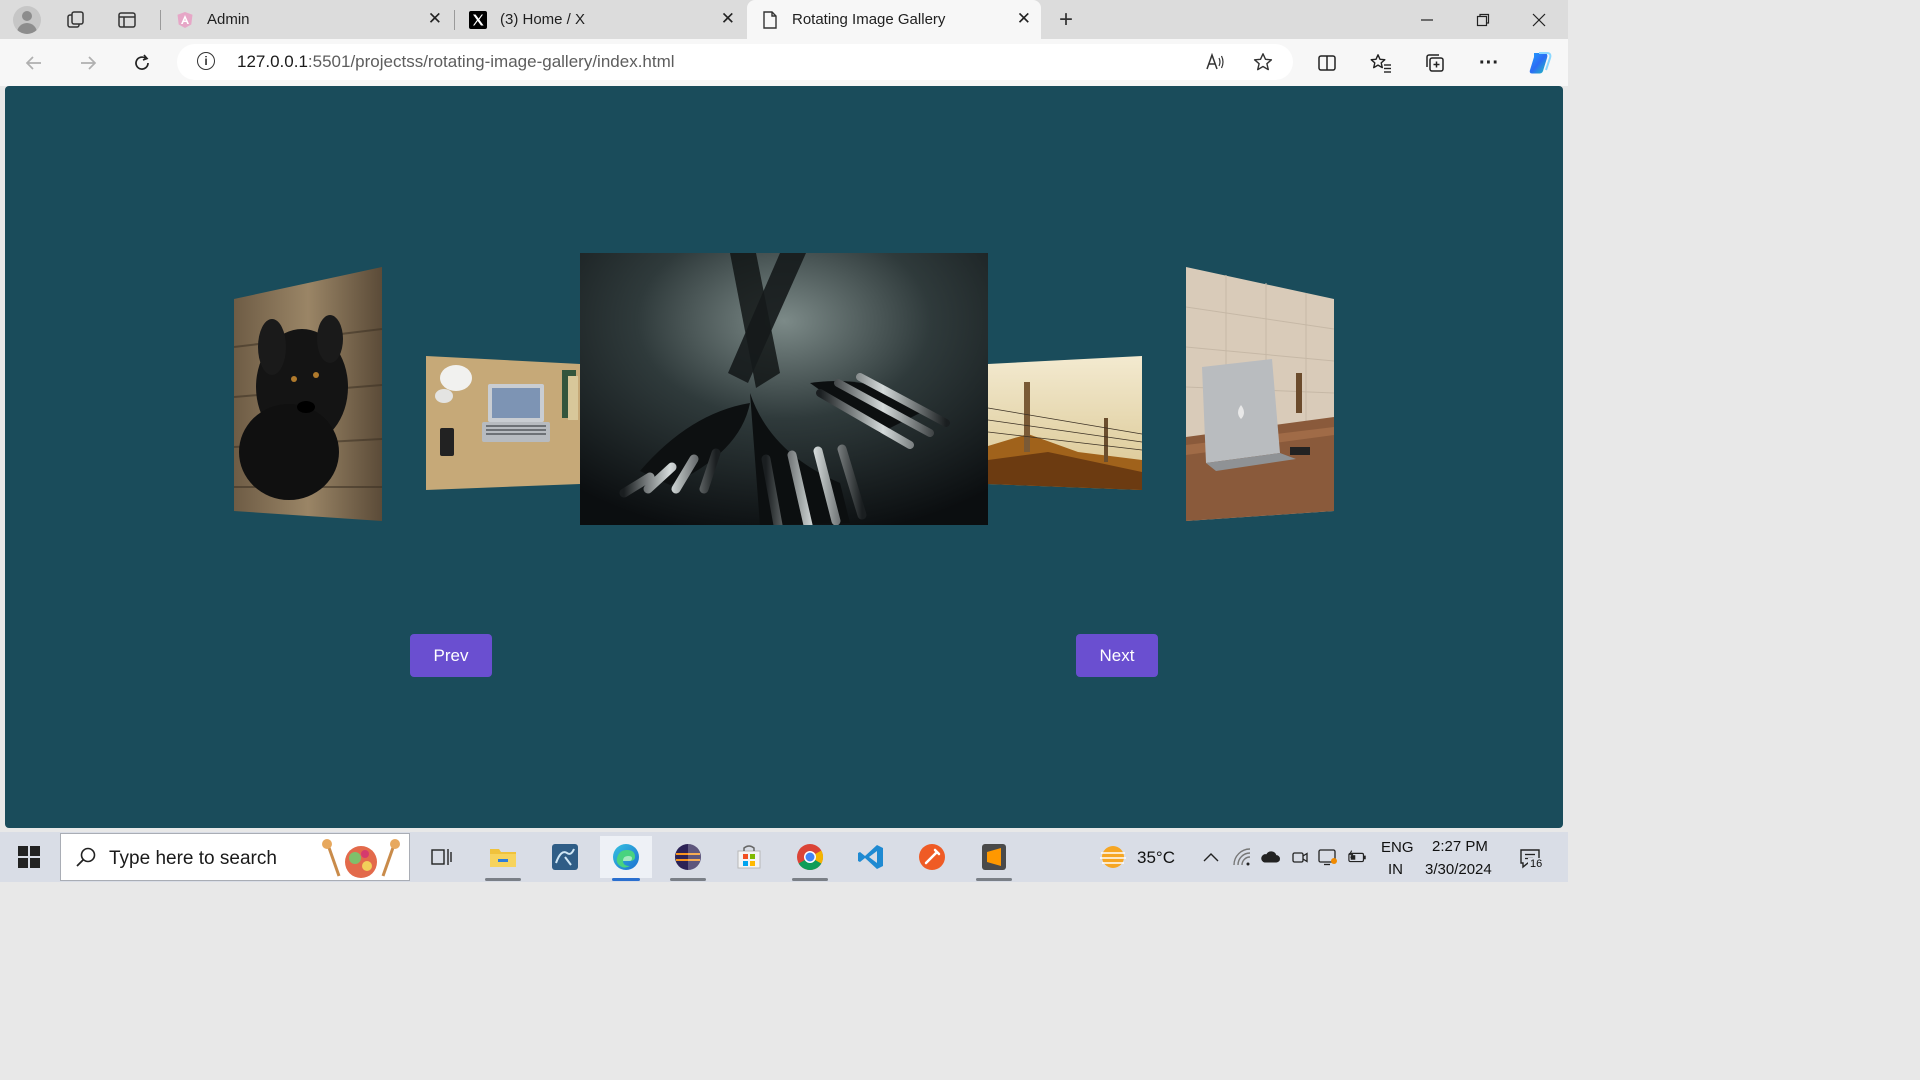  Describe the element at coordinates (1539, 20) in the screenshot. I see `close-window-icon` at that location.